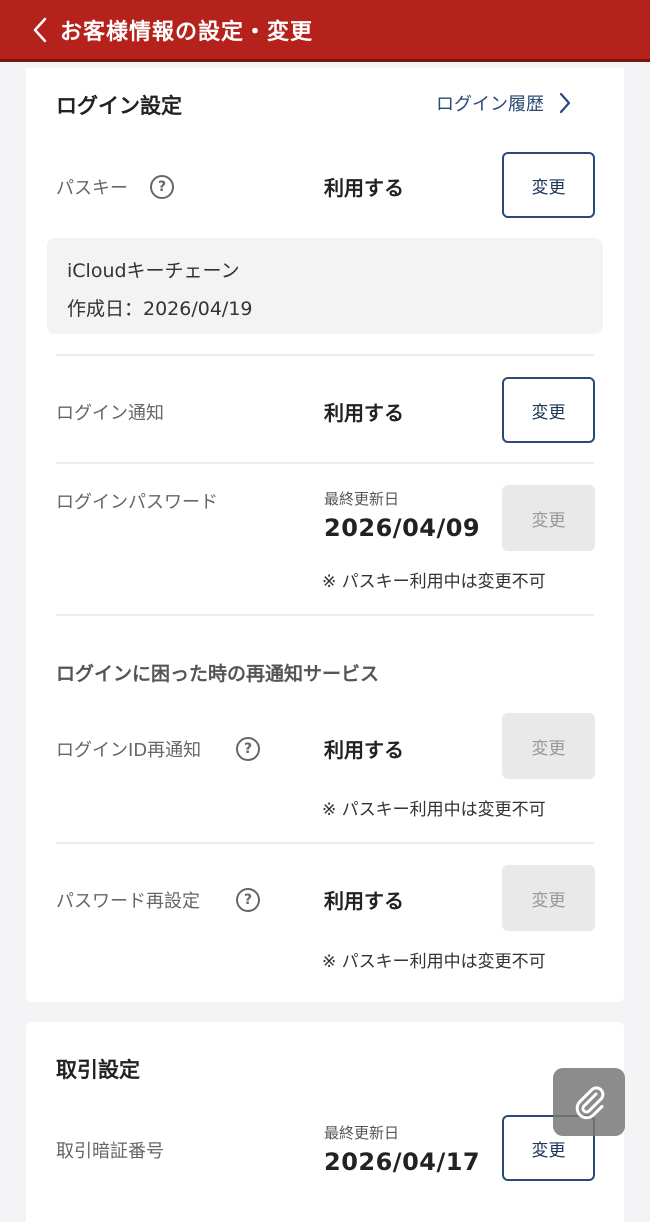  What do you see at coordinates (364, 188) in the screenshot?
I see `passkey-value: 利用する` at bounding box center [364, 188].